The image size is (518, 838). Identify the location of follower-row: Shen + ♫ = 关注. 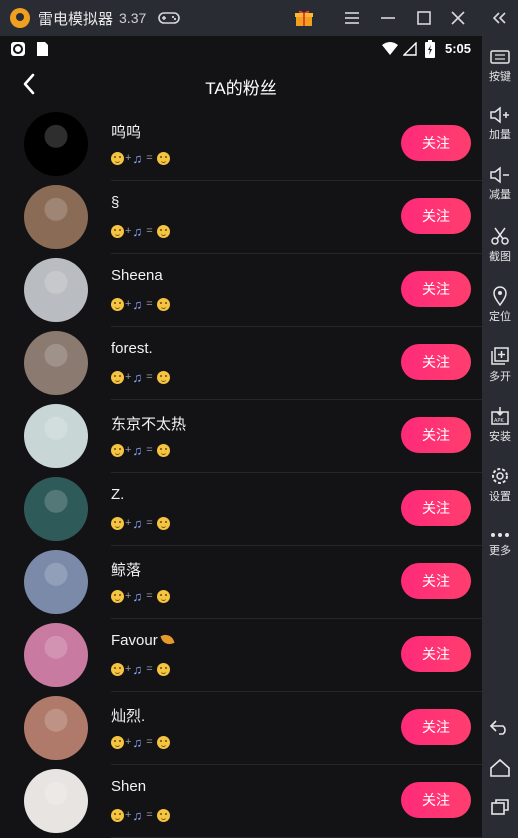
(241, 801).